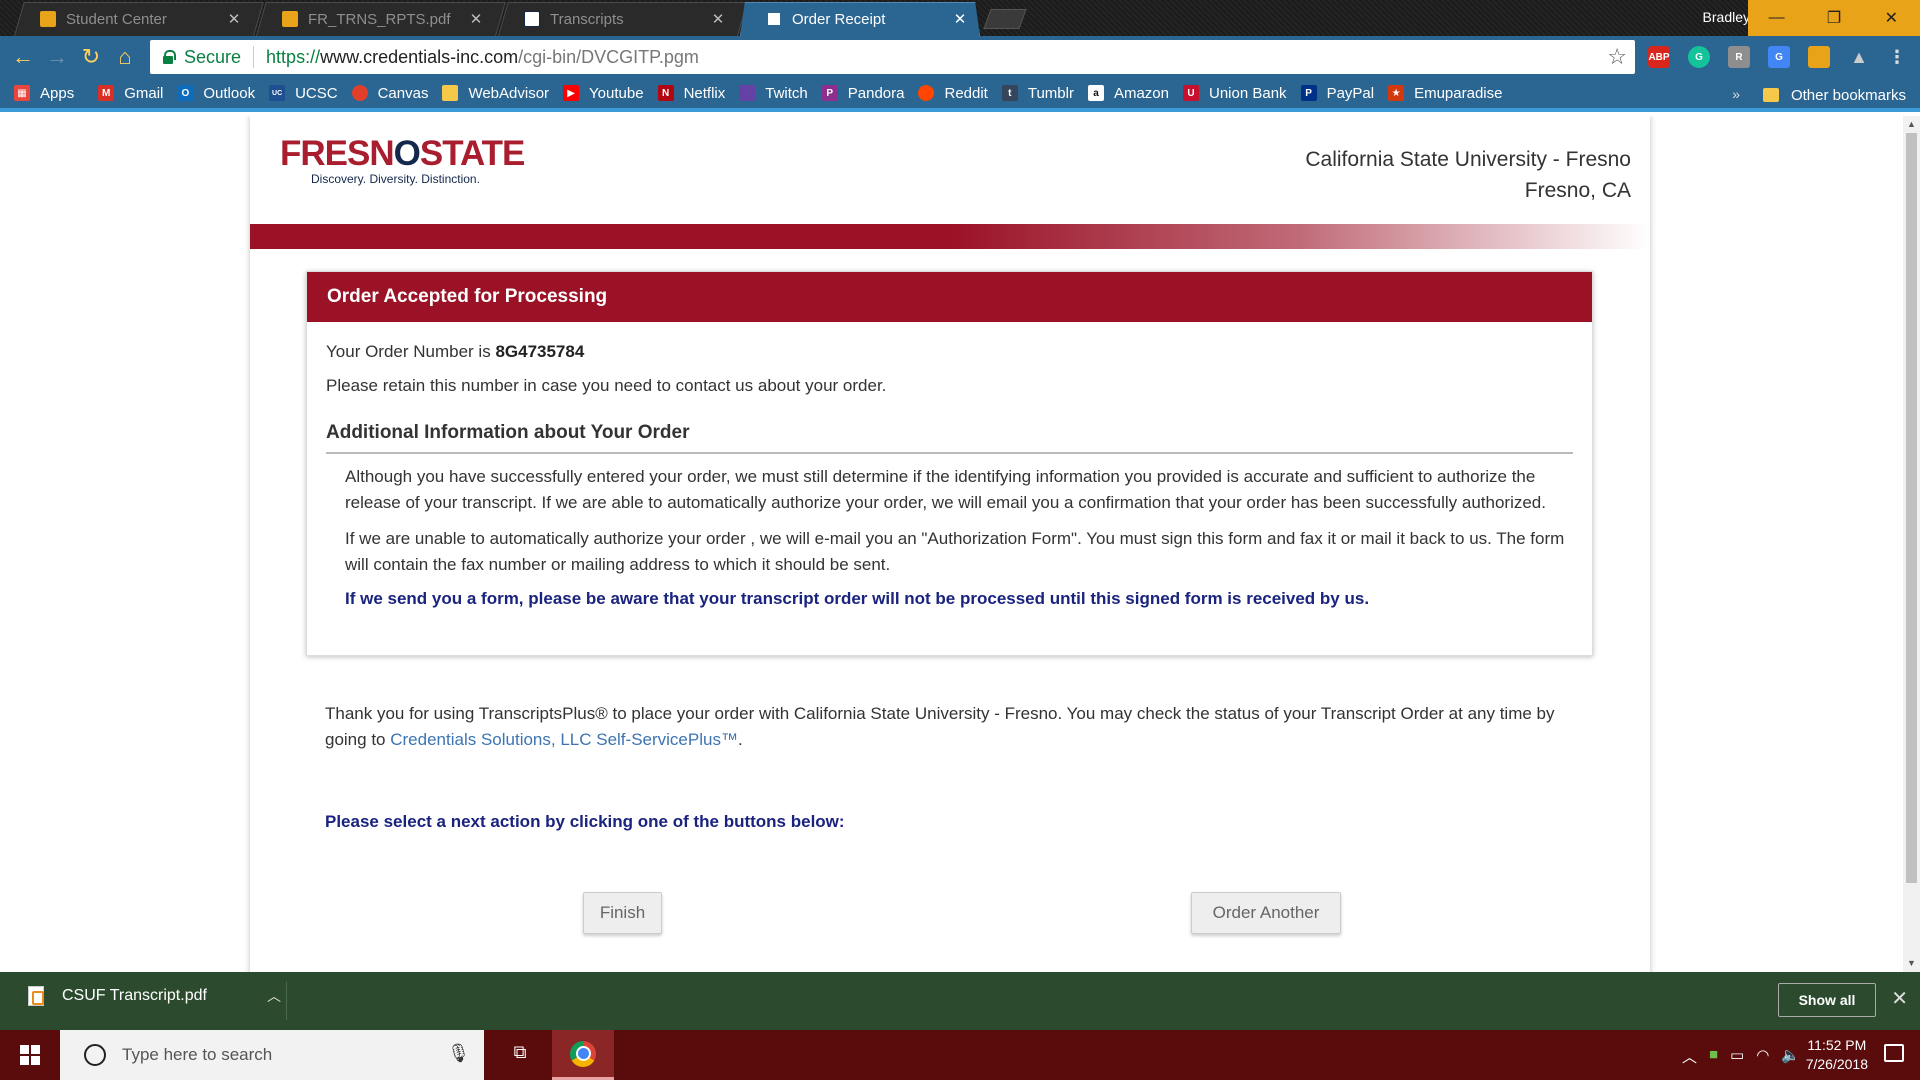 The width and height of the screenshot is (1920, 1080). What do you see at coordinates (571, 93) in the screenshot?
I see `youtube-icon: ▶` at bounding box center [571, 93].